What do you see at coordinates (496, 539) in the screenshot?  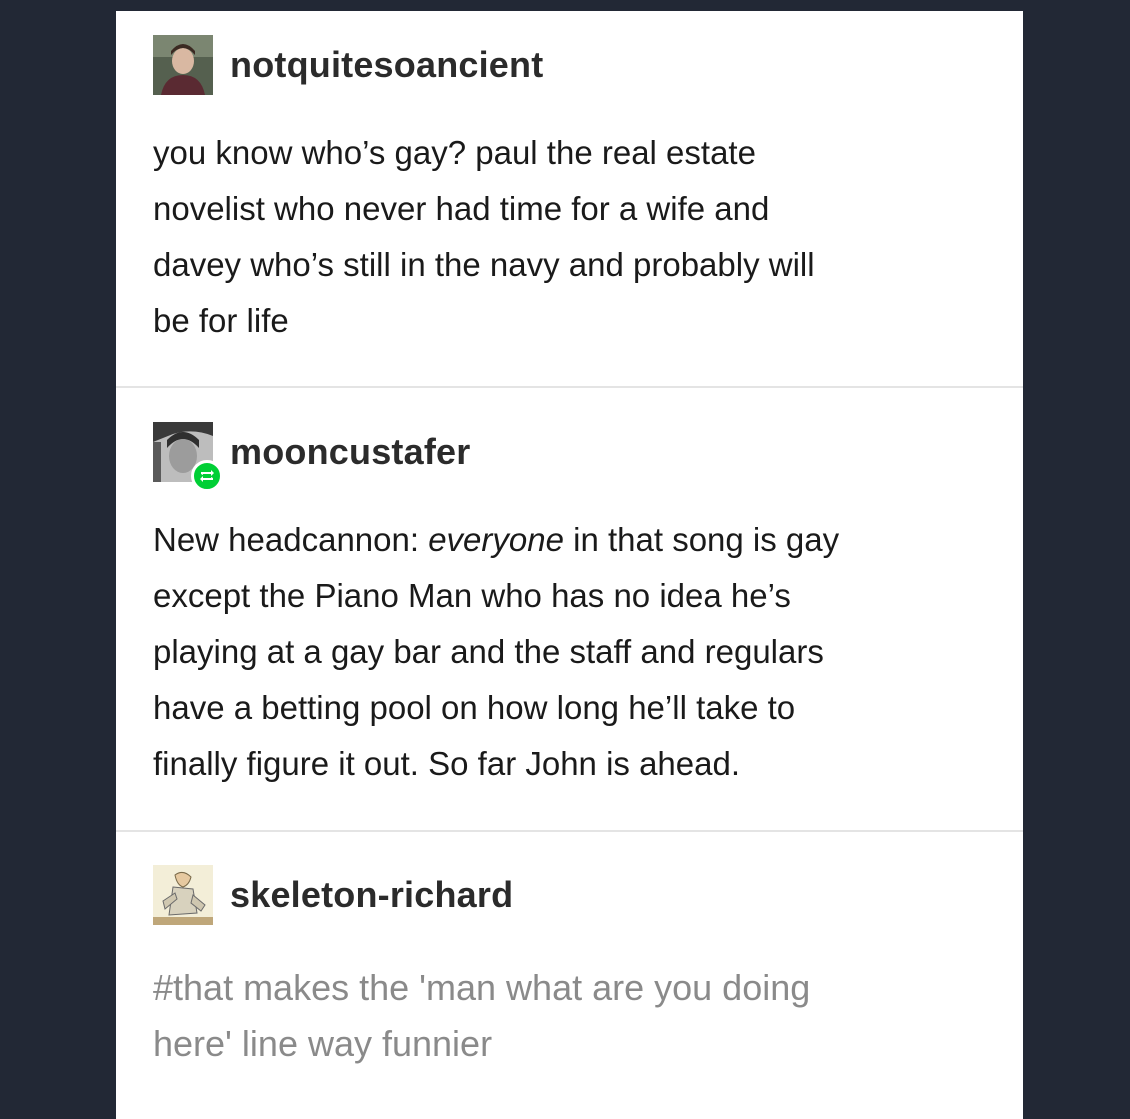 I see `emphasis-text: everyone` at bounding box center [496, 539].